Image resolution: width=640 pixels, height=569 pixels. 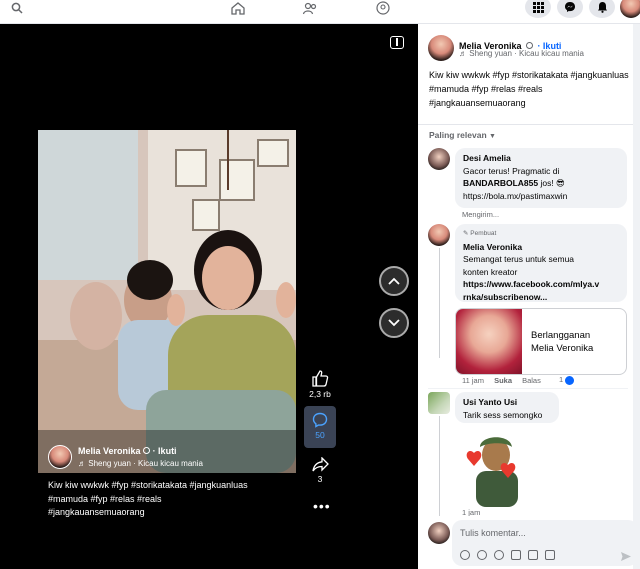 I want to click on comment-text-line: konten kreator, so click(x=490, y=271).